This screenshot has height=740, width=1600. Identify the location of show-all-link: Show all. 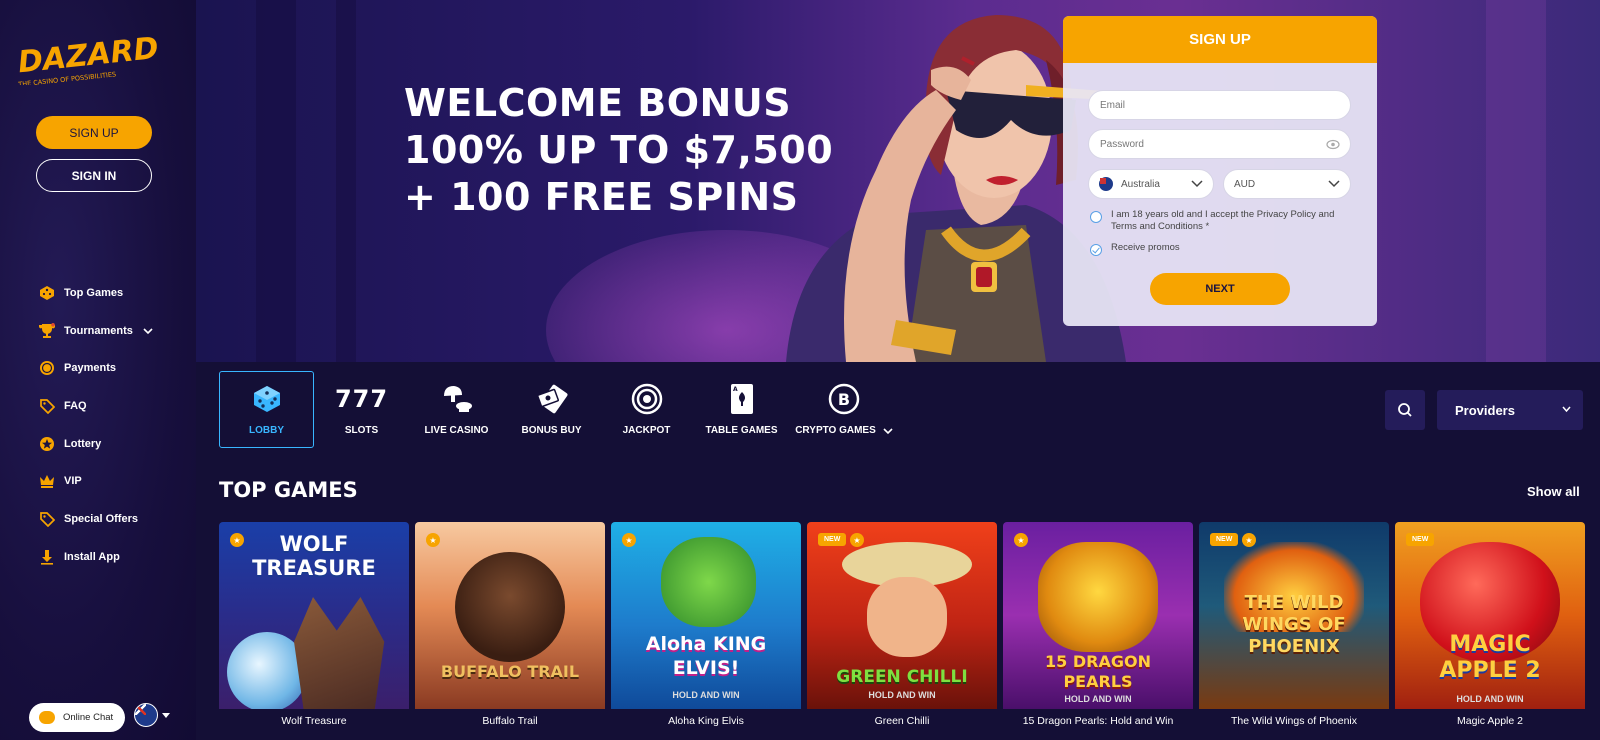
(1553, 491).